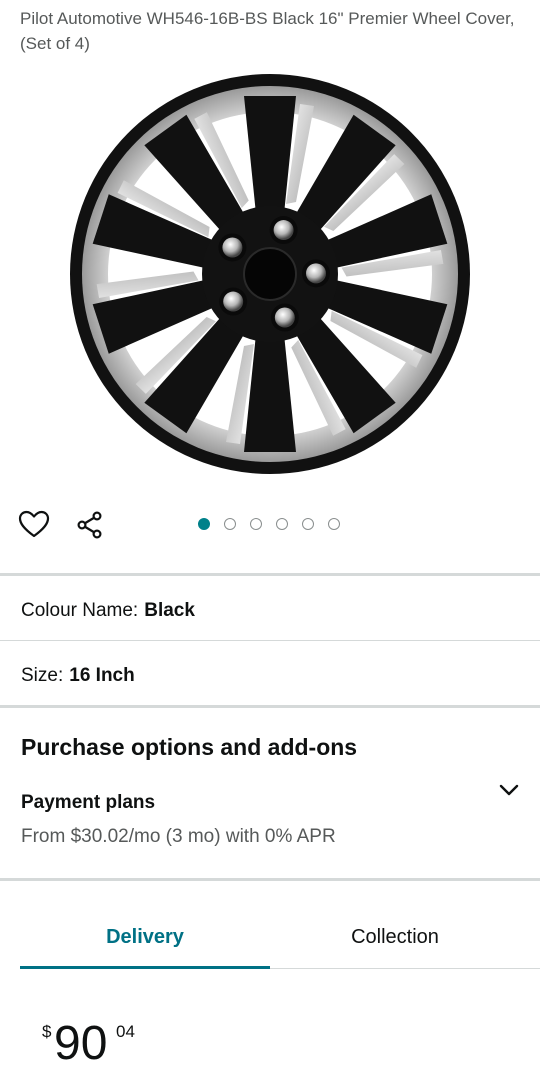  What do you see at coordinates (88, 802) in the screenshot?
I see `payment-plans-title: Payment plans` at bounding box center [88, 802].